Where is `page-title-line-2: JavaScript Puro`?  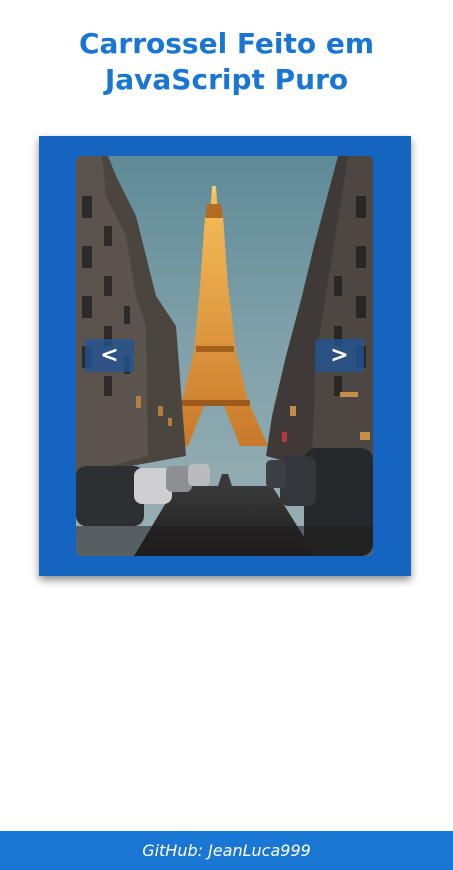 page-title-line-2: JavaScript Puro is located at coordinates (226, 79).